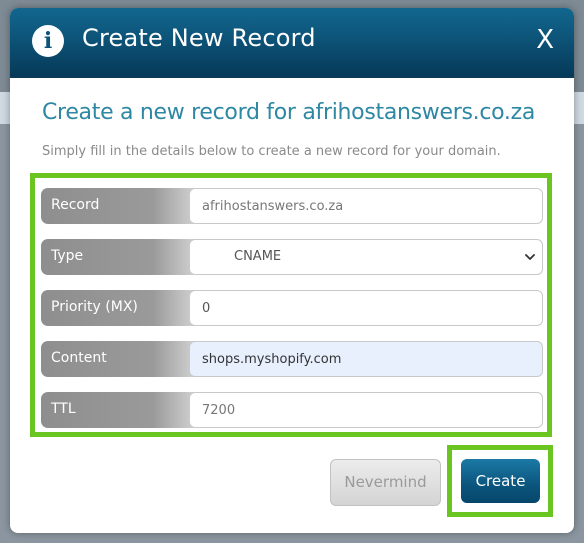 This screenshot has width=584, height=543. Describe the element at coordinates (366, 206) in the screenshot. I see `record-input` at that location.